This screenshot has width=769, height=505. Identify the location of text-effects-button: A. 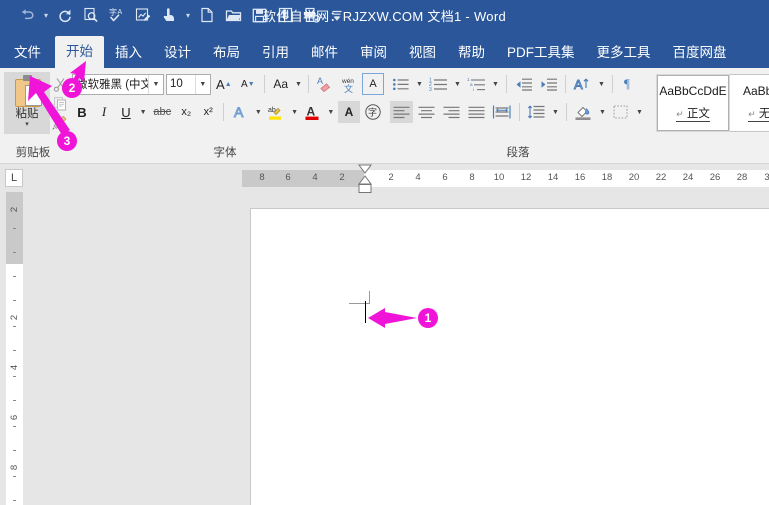
(240, 112).